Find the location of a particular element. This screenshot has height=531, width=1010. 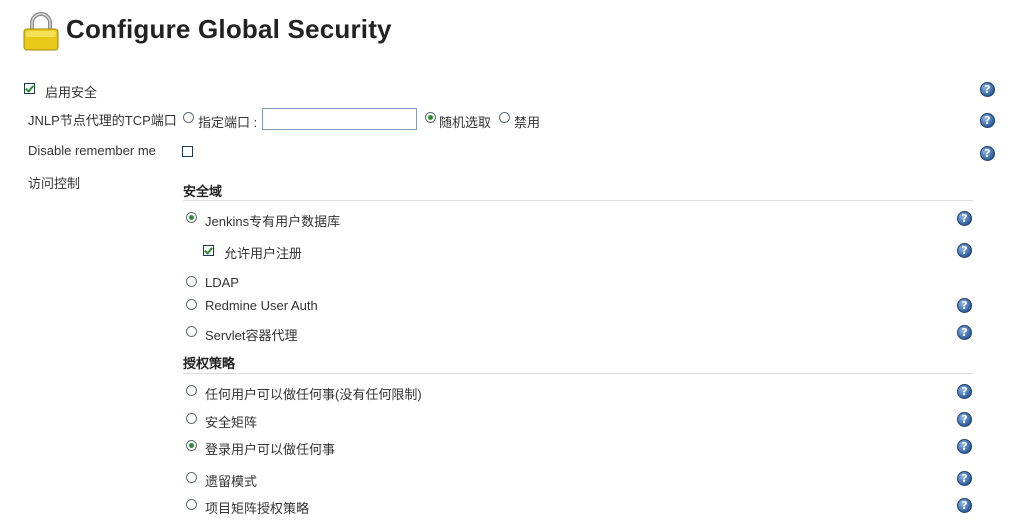

auth-unsecured-radio is located at coordinates (191, 390).